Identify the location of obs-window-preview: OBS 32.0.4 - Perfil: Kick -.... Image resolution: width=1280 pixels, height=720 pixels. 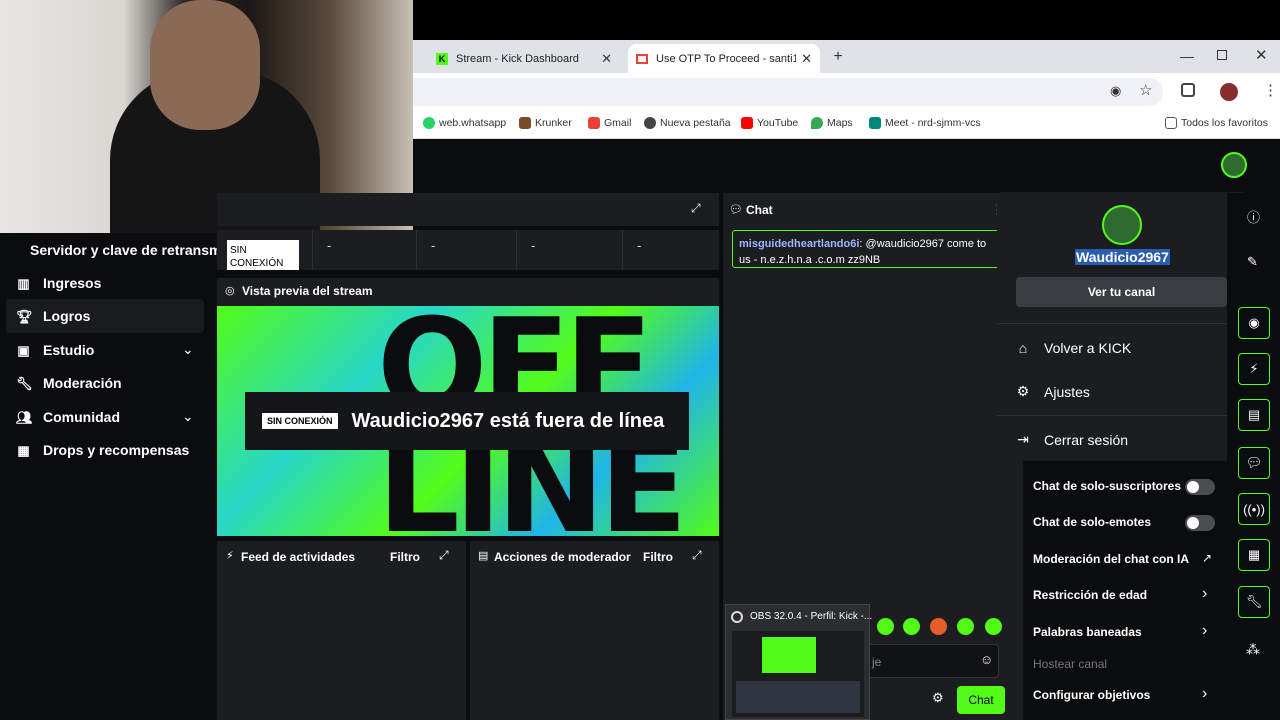
(799, 662).